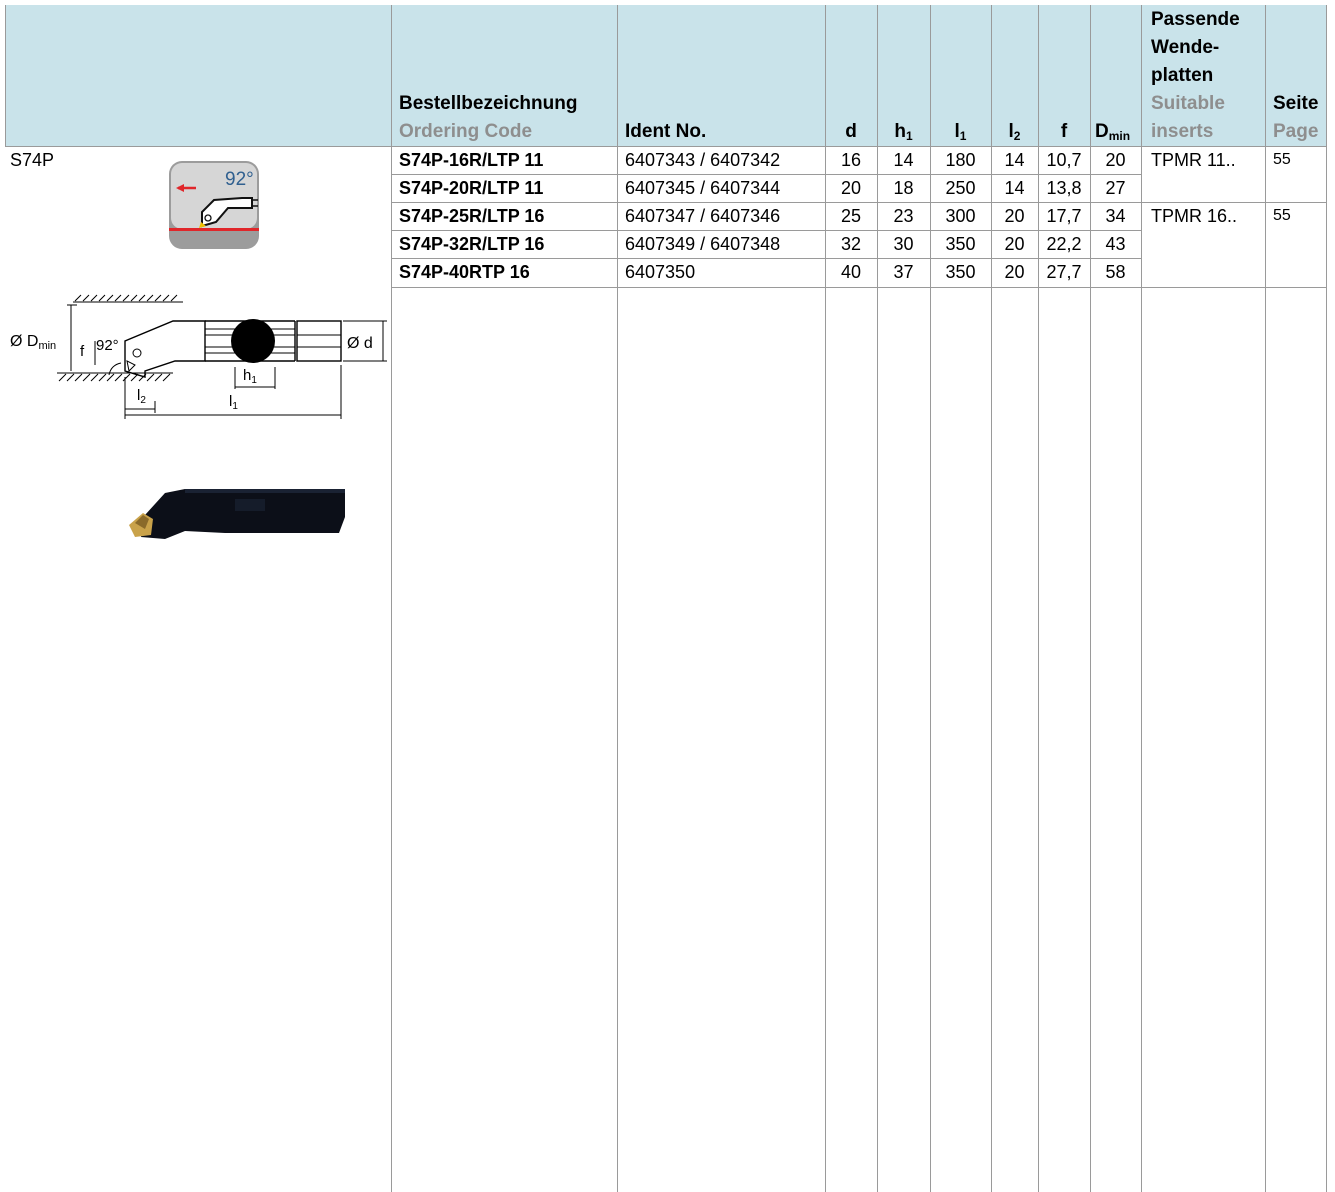  I want to click on cell-d: 32, so click(851, 244).